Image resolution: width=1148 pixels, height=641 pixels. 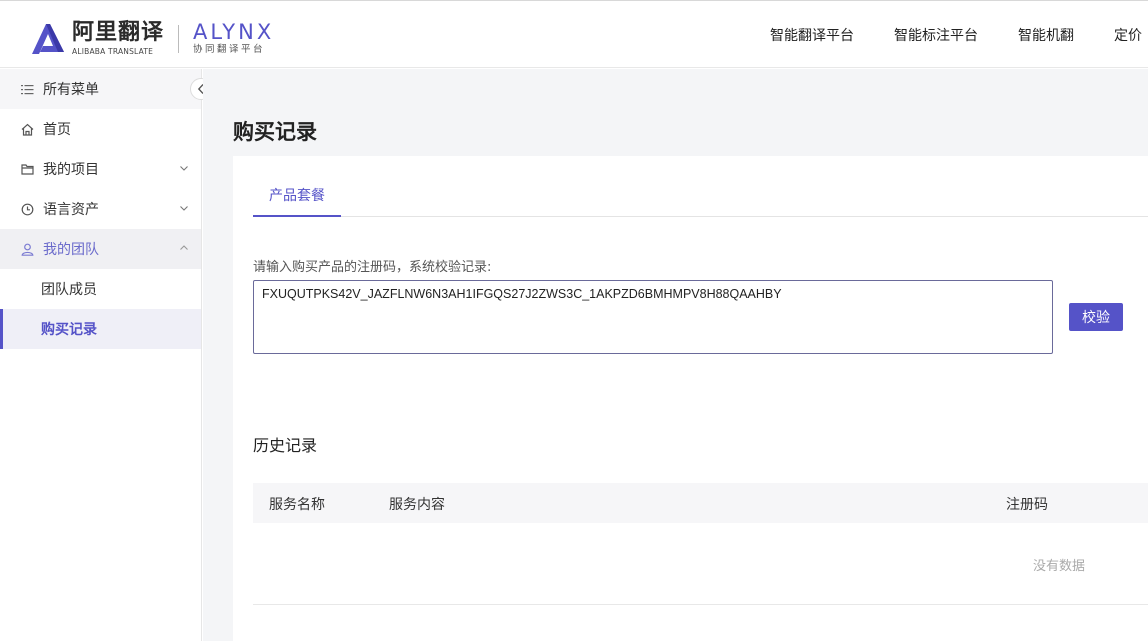 What do you see at coordinates (1128, 35) in the screenshot?
I see `nav-pricing: 定价` at bounding box center [1128, 35].